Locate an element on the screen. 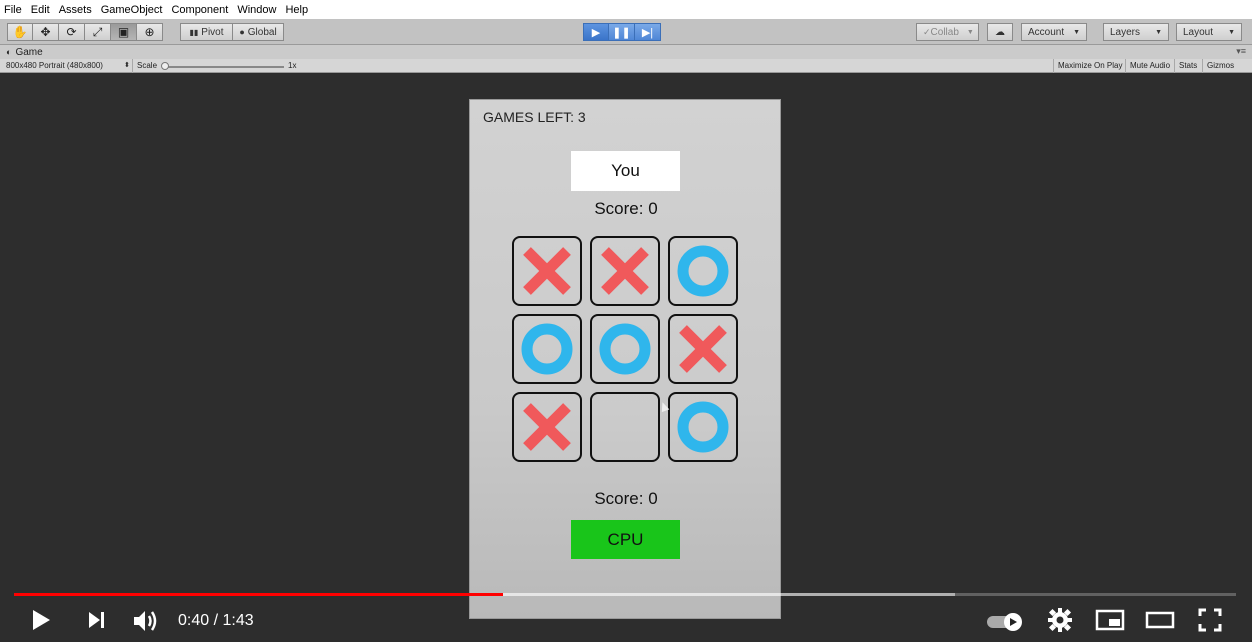  played-bar is located at coordinates (258, 594).